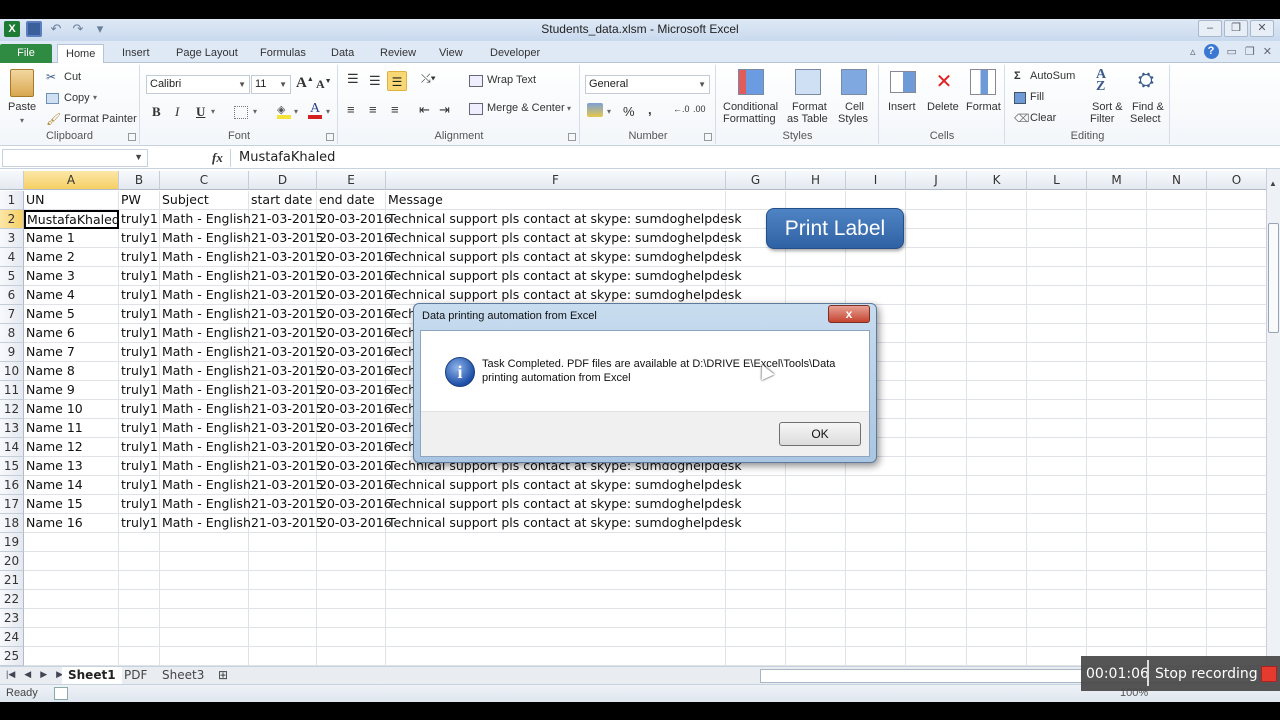 This screenshot has width=1280, height=720. Describe the element at coordinates (1273, 278) in the screenshot. I see `vertical-scroll-thumb` at that location.